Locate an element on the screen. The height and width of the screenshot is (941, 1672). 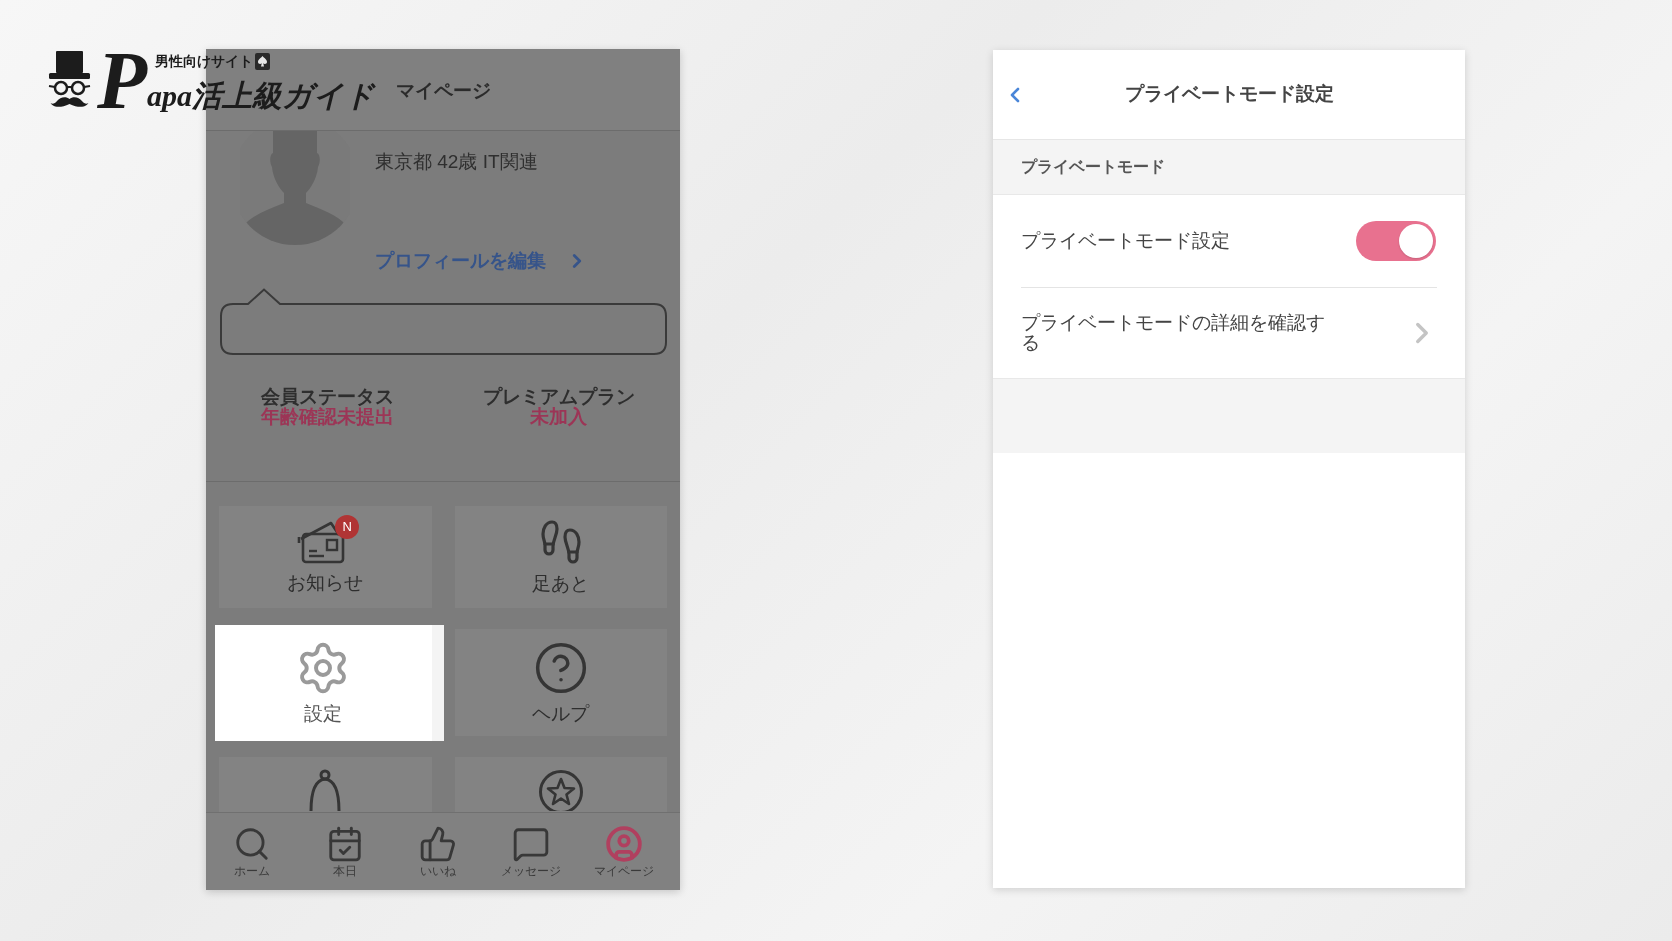
status-label: プレミアムプラン is located at coordinates (558, 397).